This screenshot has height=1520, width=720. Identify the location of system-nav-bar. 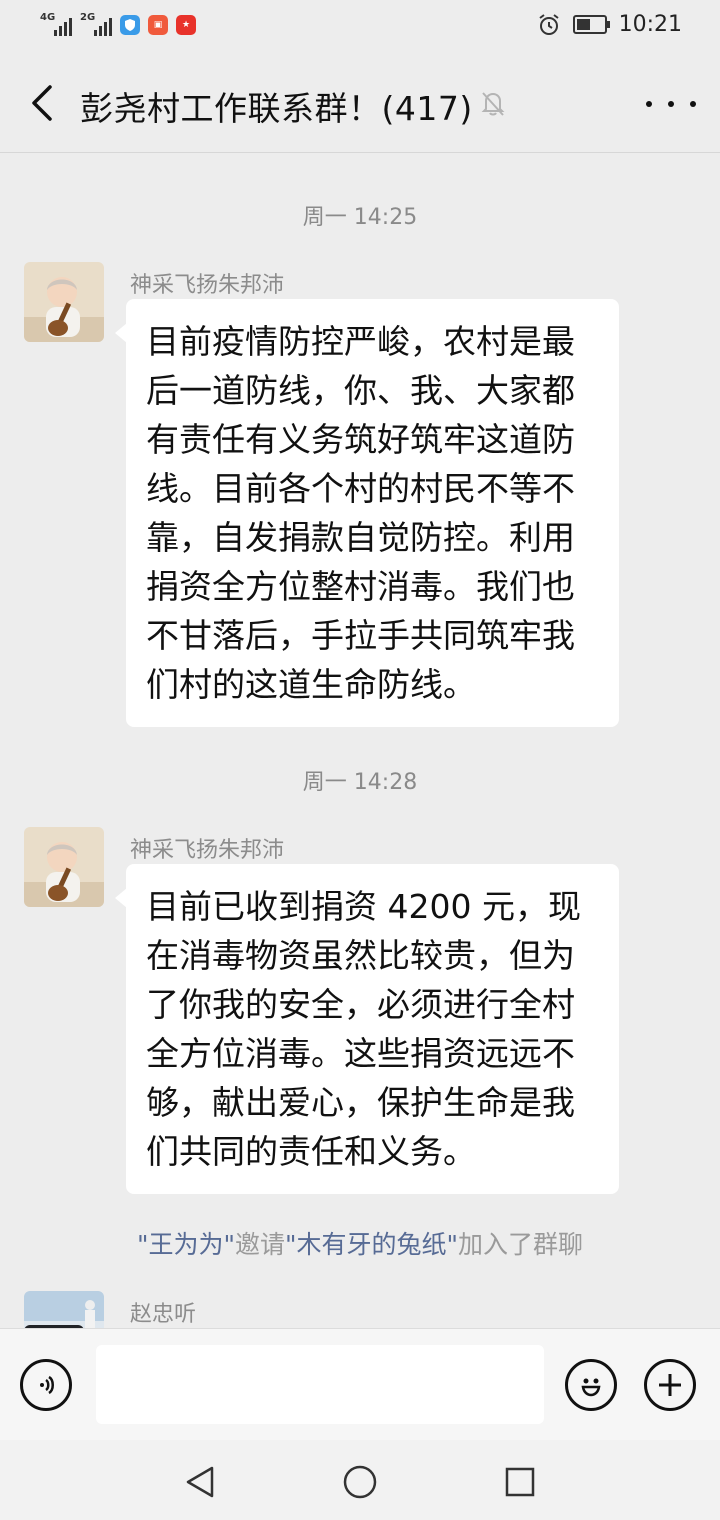
(360, 1480).